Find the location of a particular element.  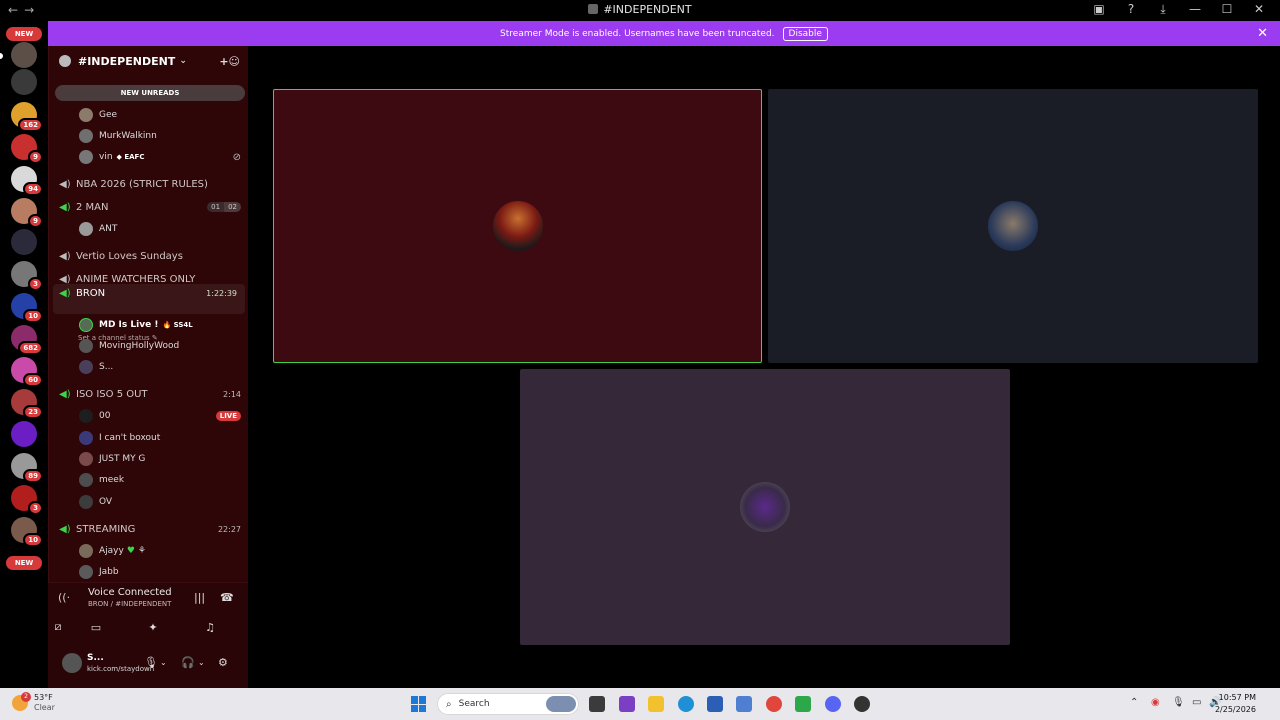

server-icon: 89 is located at coordinates (27, 468).